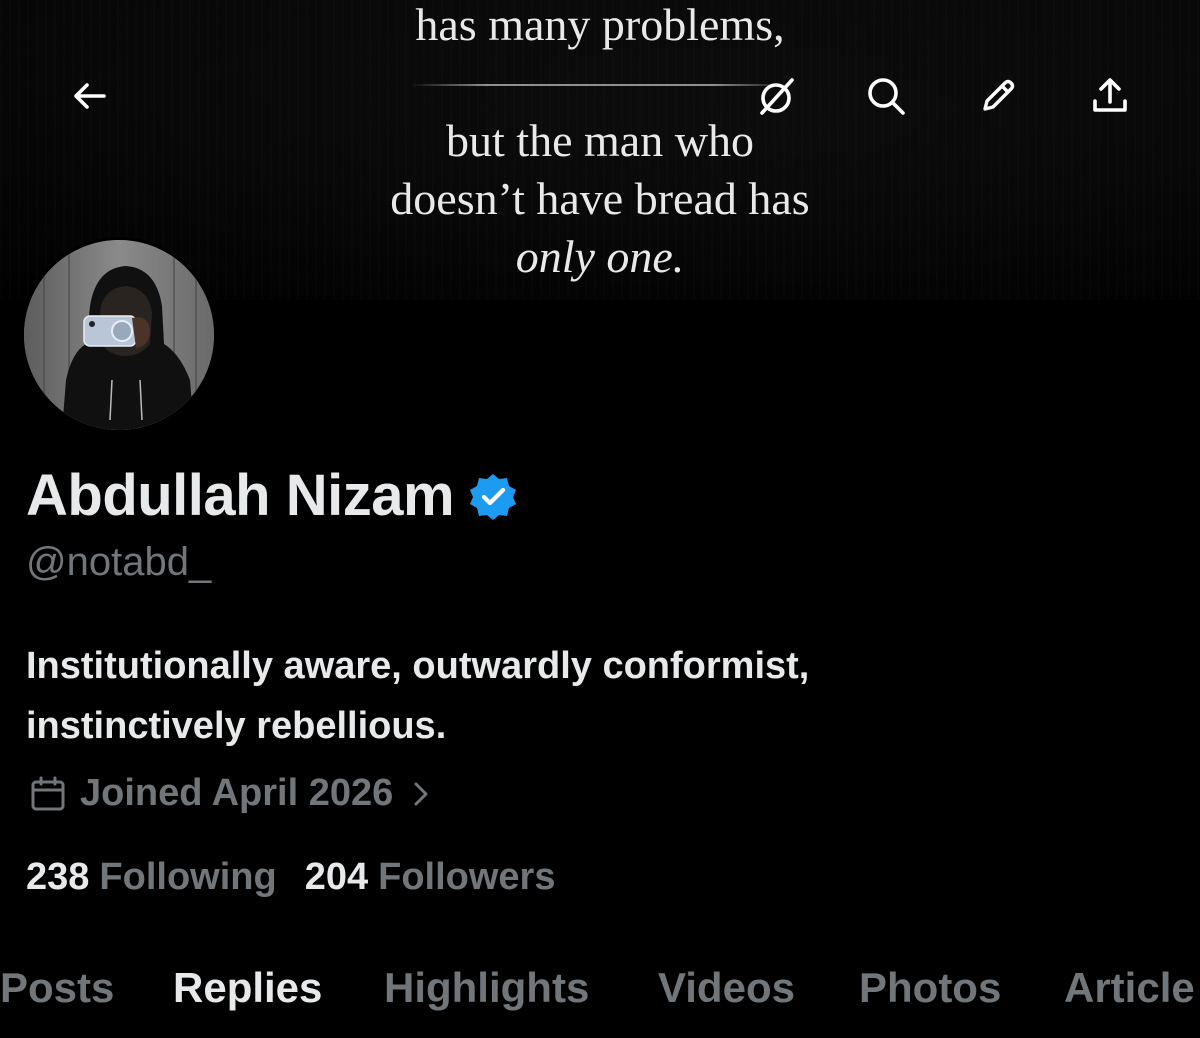 Image resolution: width=1200 pixels, height=1038 pixels. What do you see at coordinates (600, 85) in the screenshot?
I see `banner-divider` at bounding box center [600, 85].